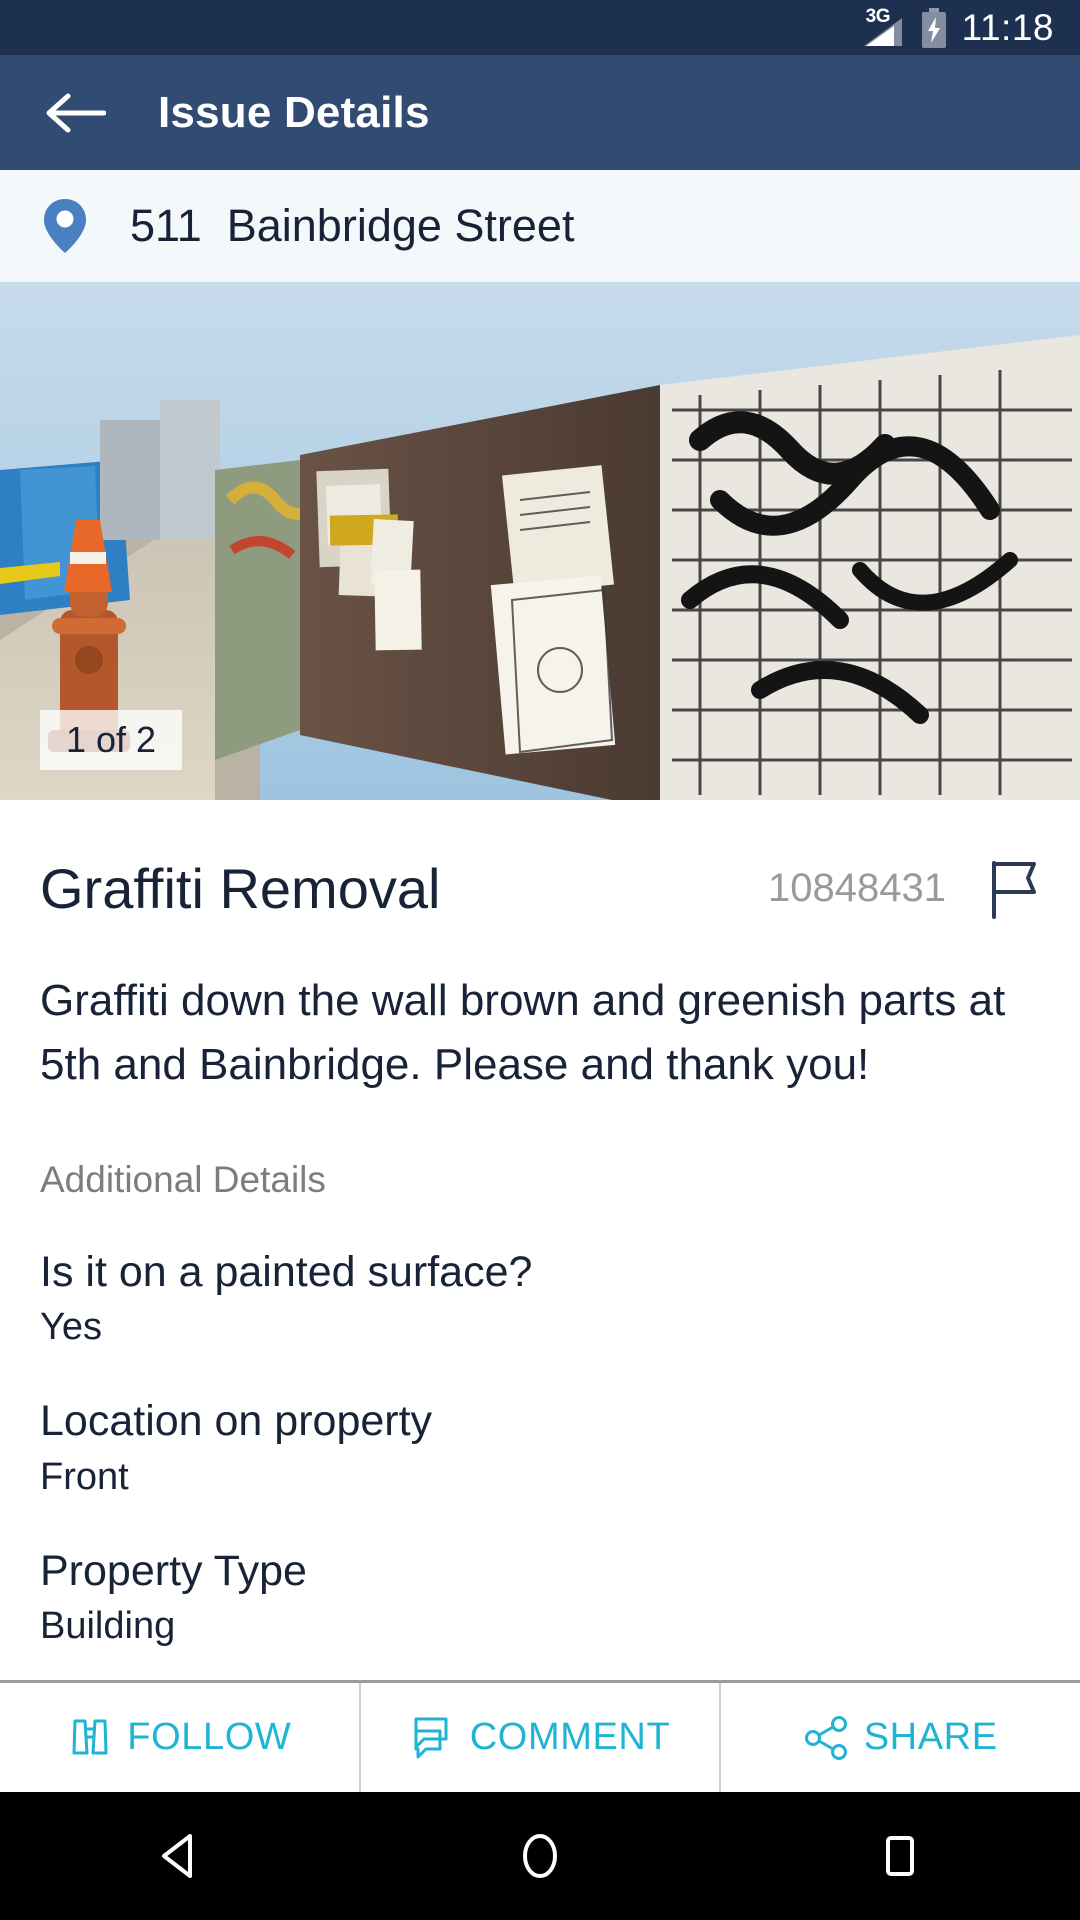 Image resolution: width=1080 pixels, height=1920 pixels. I want to click on nav-home-button, so click(540, 1856).